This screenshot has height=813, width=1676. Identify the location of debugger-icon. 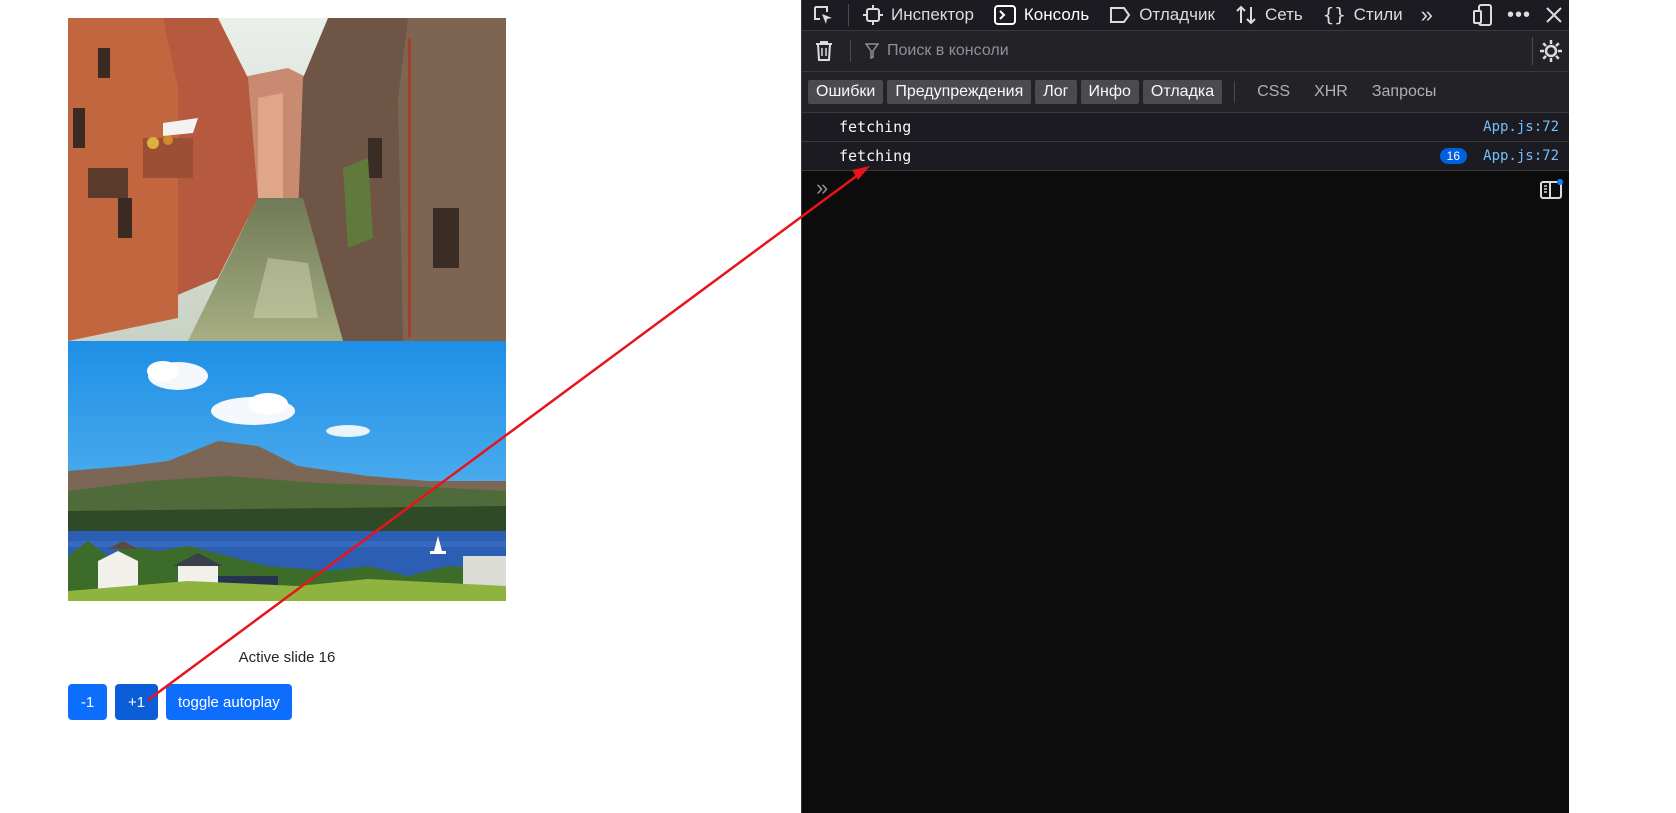
(1120, 15).